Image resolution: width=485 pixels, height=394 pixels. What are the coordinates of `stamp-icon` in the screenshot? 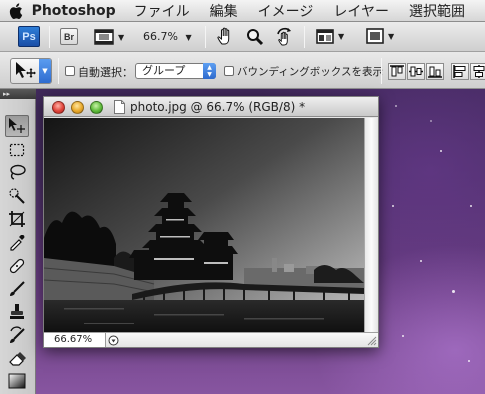 It's located at (17, 311).